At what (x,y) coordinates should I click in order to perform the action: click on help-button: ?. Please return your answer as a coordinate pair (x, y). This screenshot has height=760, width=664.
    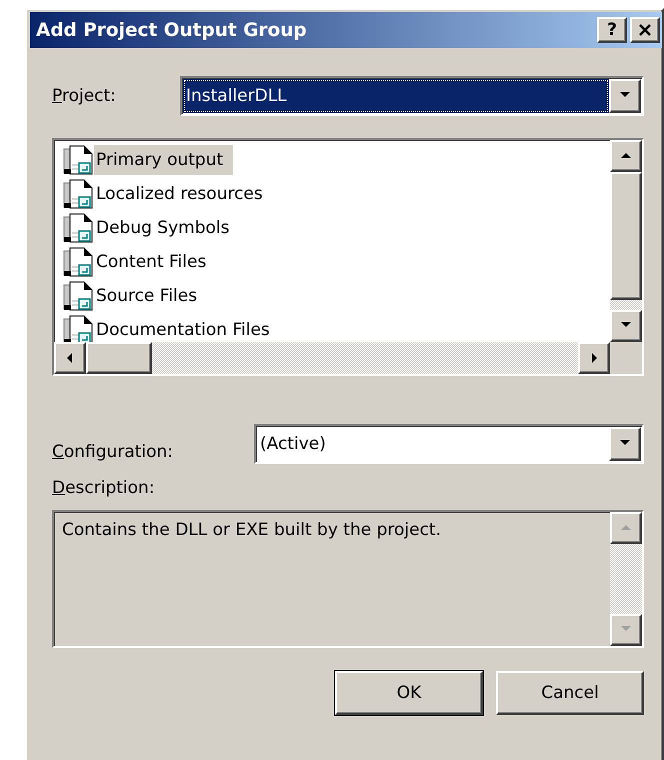
    Looking at the image, I should click on (612, 30).